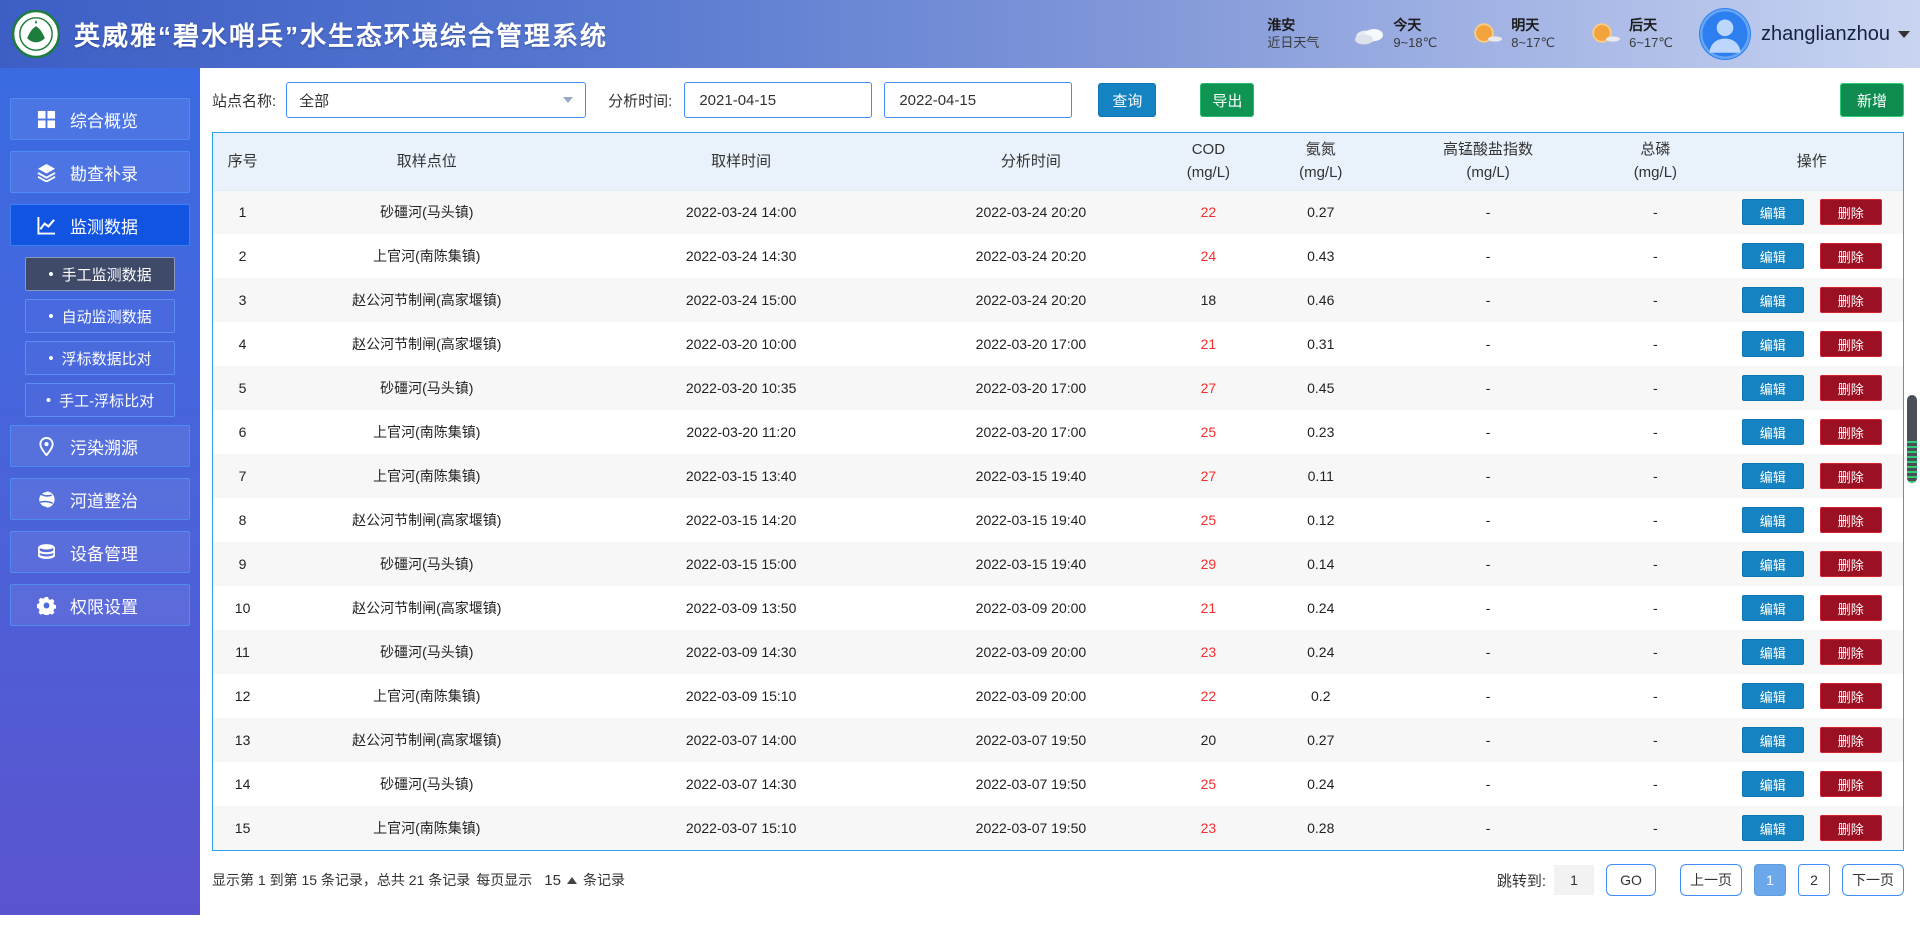 This screenshot has height=929, width=1920. Describe the element at coordinates (741, 212) in the screenshot. I see `sample-time: 2022-03-24 14:00` at that location.